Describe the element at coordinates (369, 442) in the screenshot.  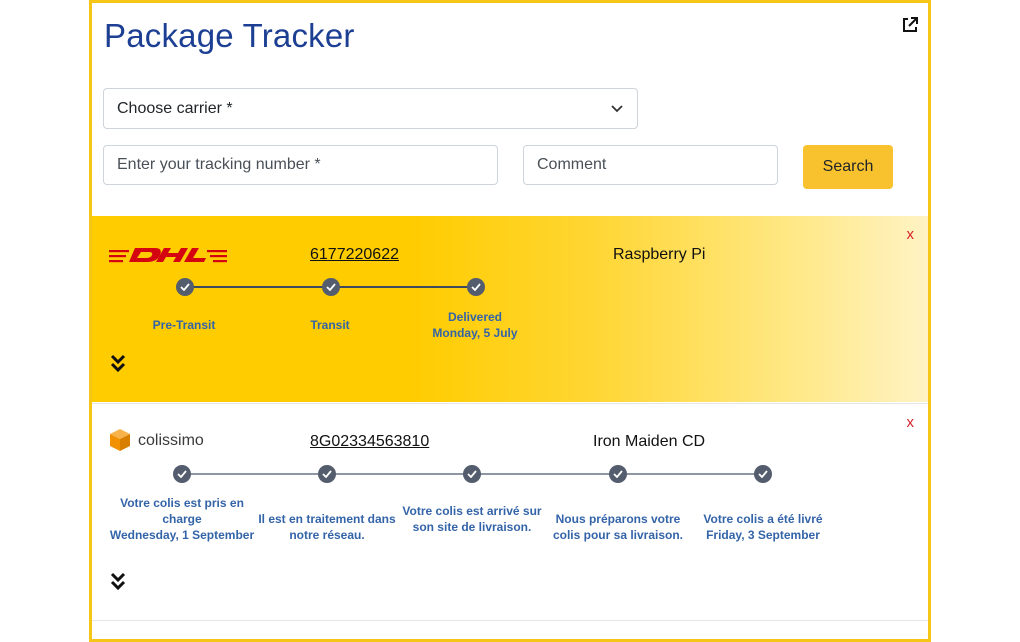
I see `tracking-number-link: 8G02334563810` at that location.